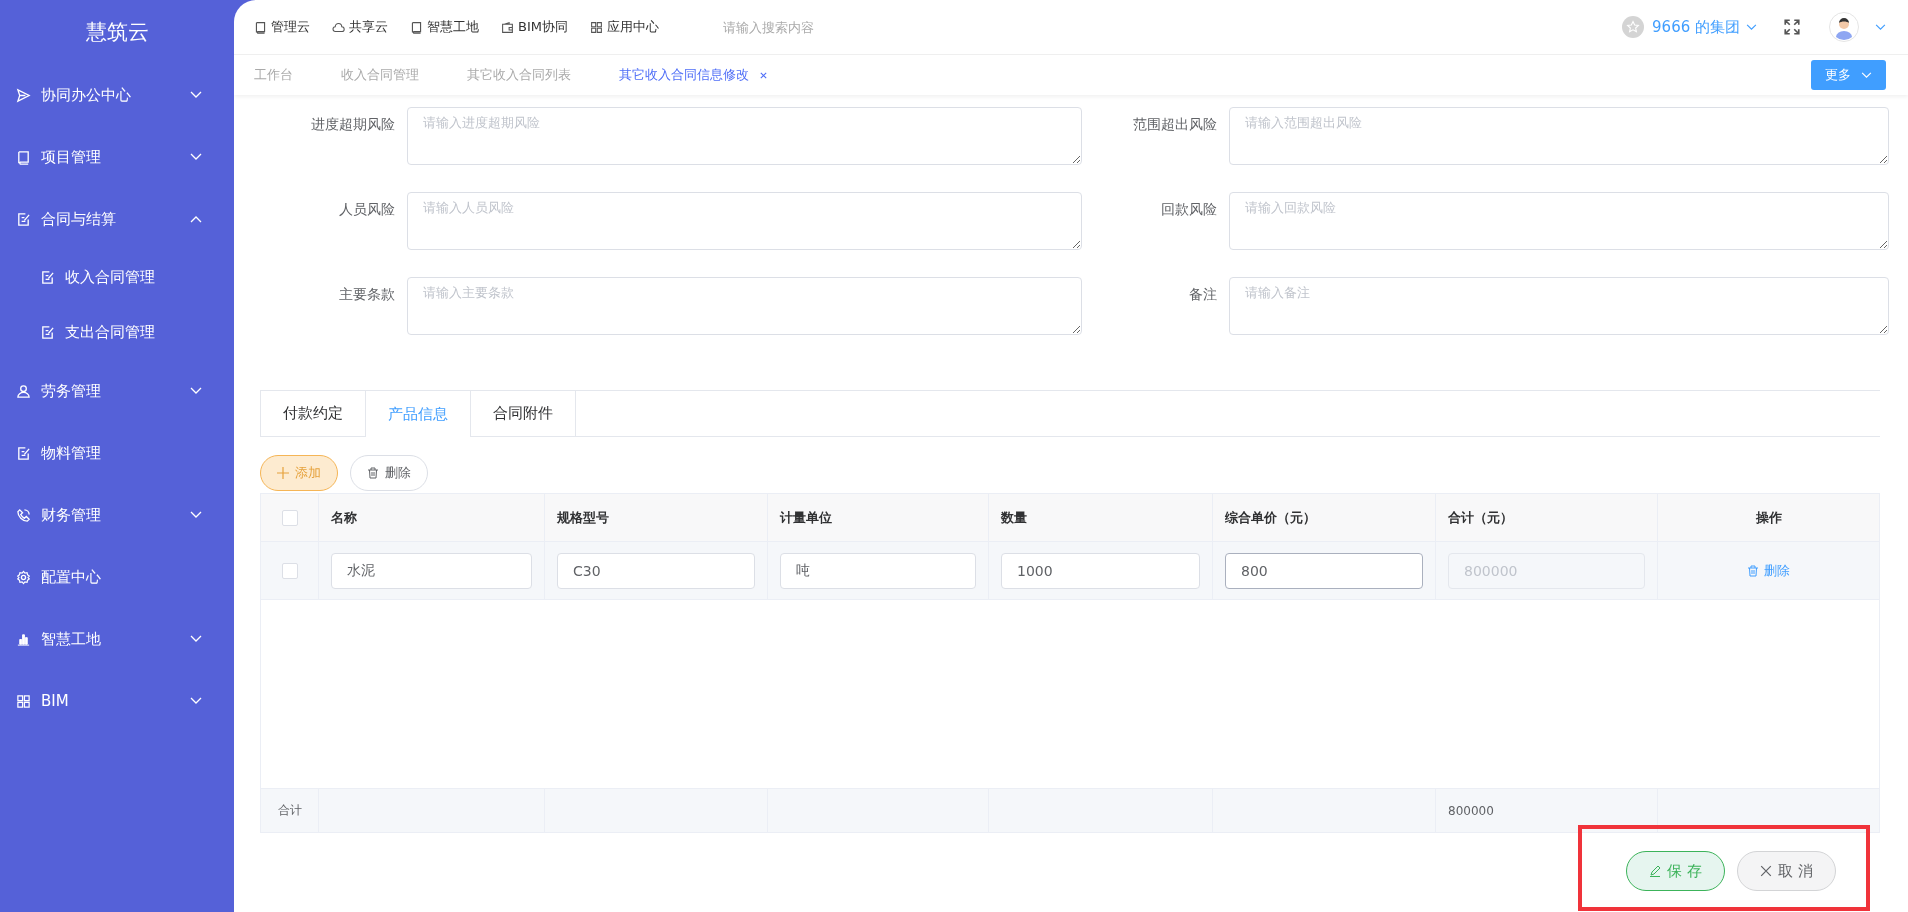 The width and height of the screenshot is (1908, 912). I want to click on send-icon, so click(23, 95).